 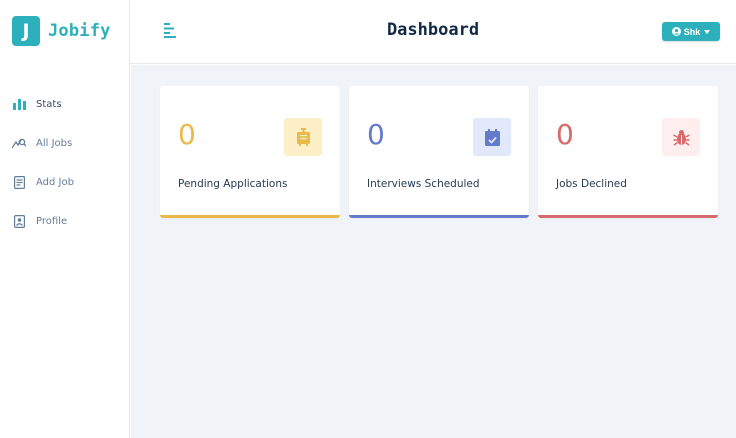 What do you see at coordinates (49, 104) in the screenshot?
I see `sidebar-item-label: Stats` at bounding box center [49, 104].